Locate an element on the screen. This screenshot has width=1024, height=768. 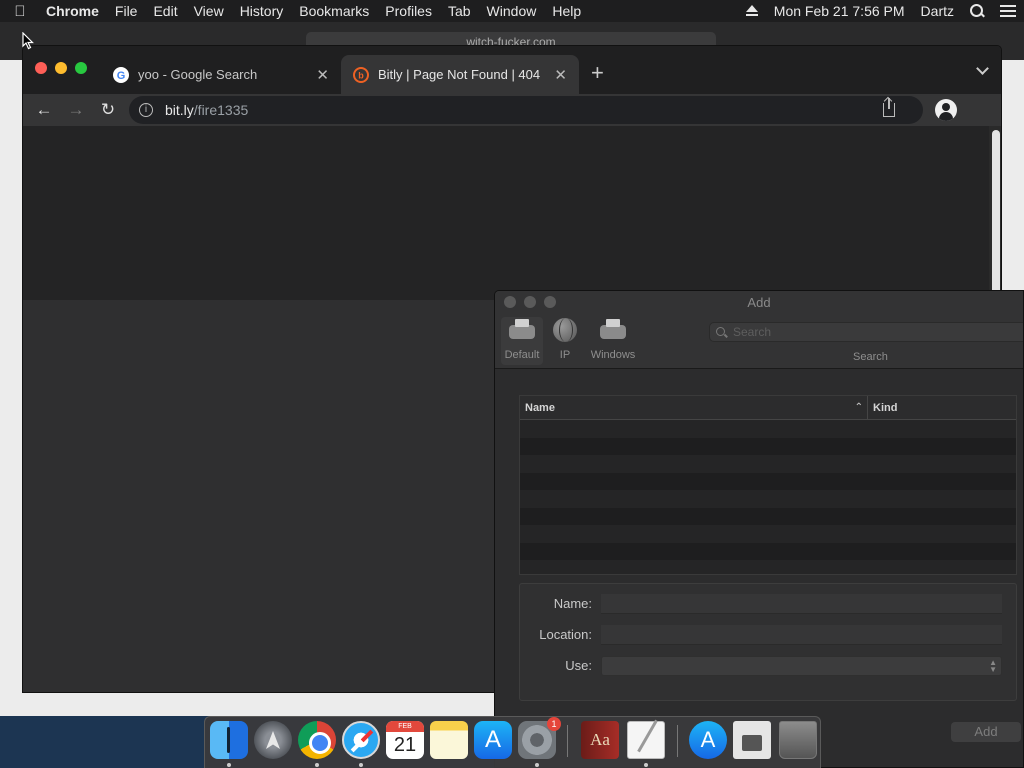
calendar-day: 21 is located at coordinates (405, 745).